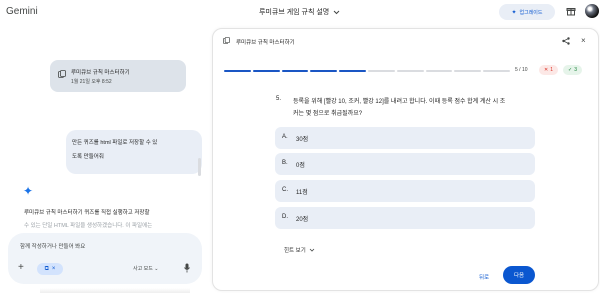  What do you see at coordinates (46, 268) in the screenshot?
I see `canvas-icon: ⧉` at bounding box center [46, 268].